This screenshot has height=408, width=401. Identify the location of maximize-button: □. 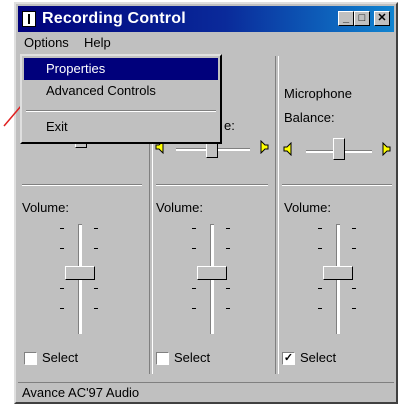
(362, 18).